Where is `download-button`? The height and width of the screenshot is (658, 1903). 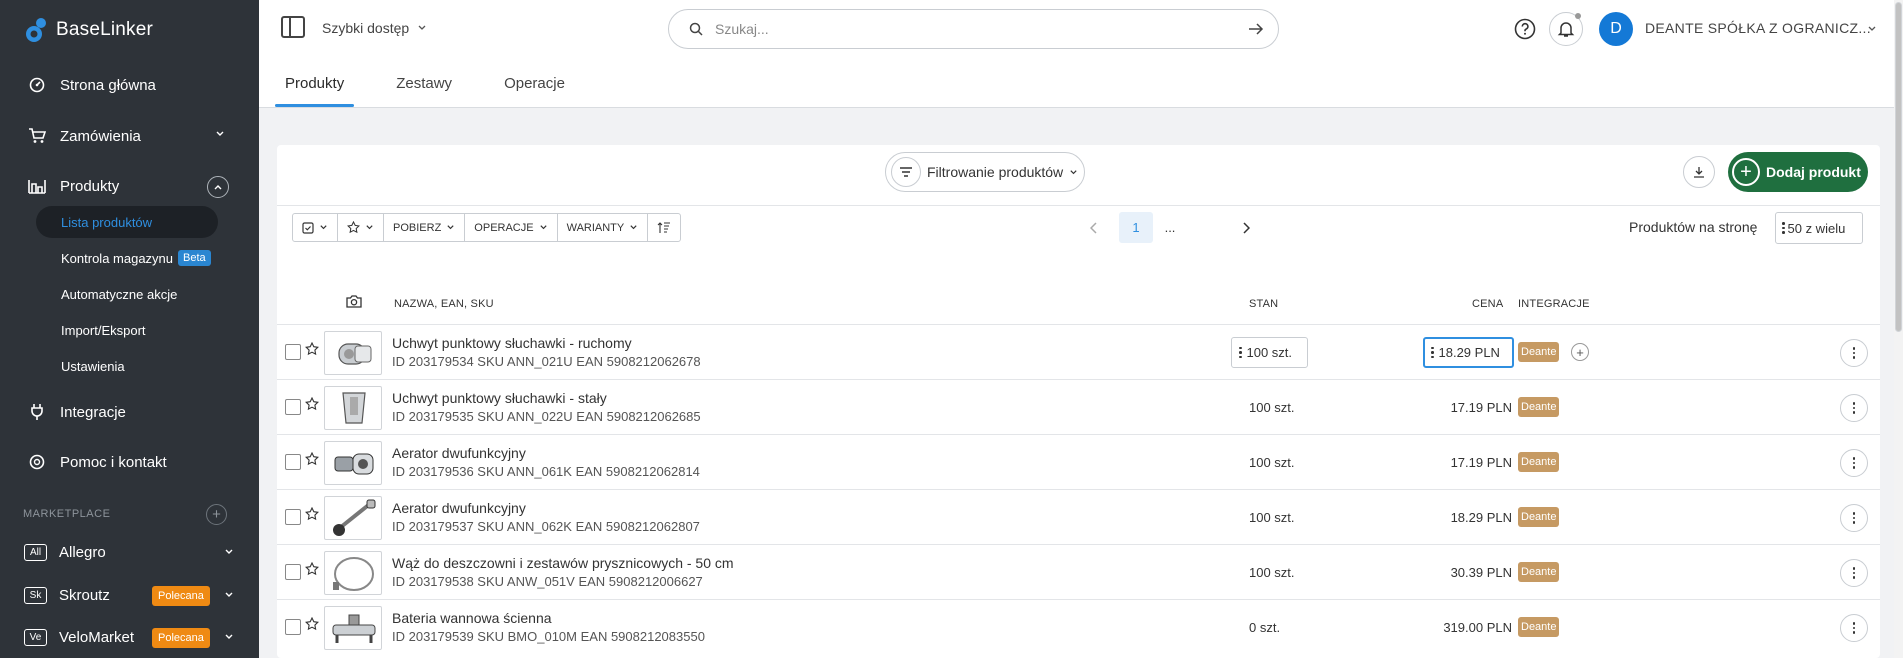
download-button is located at coordinates (1699, 172).